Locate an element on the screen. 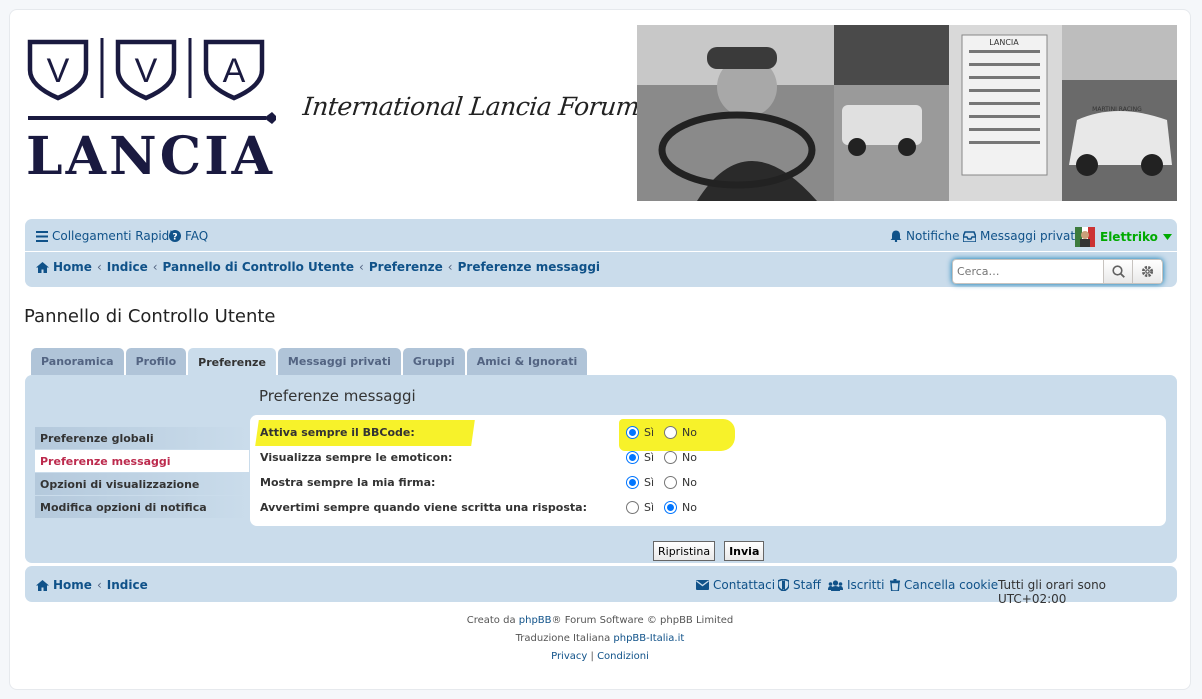  tab-private-messages: Messaggi privati is located at coordinates (339, 361).